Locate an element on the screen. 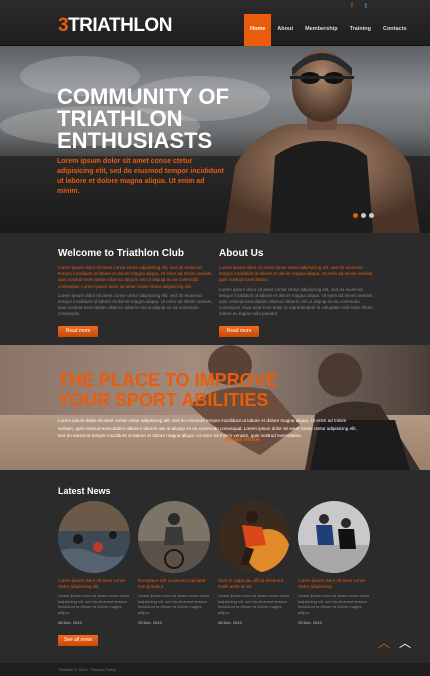 The image size is (430, 676). news-thumbnail-runners is located at coordinates (334, 537).